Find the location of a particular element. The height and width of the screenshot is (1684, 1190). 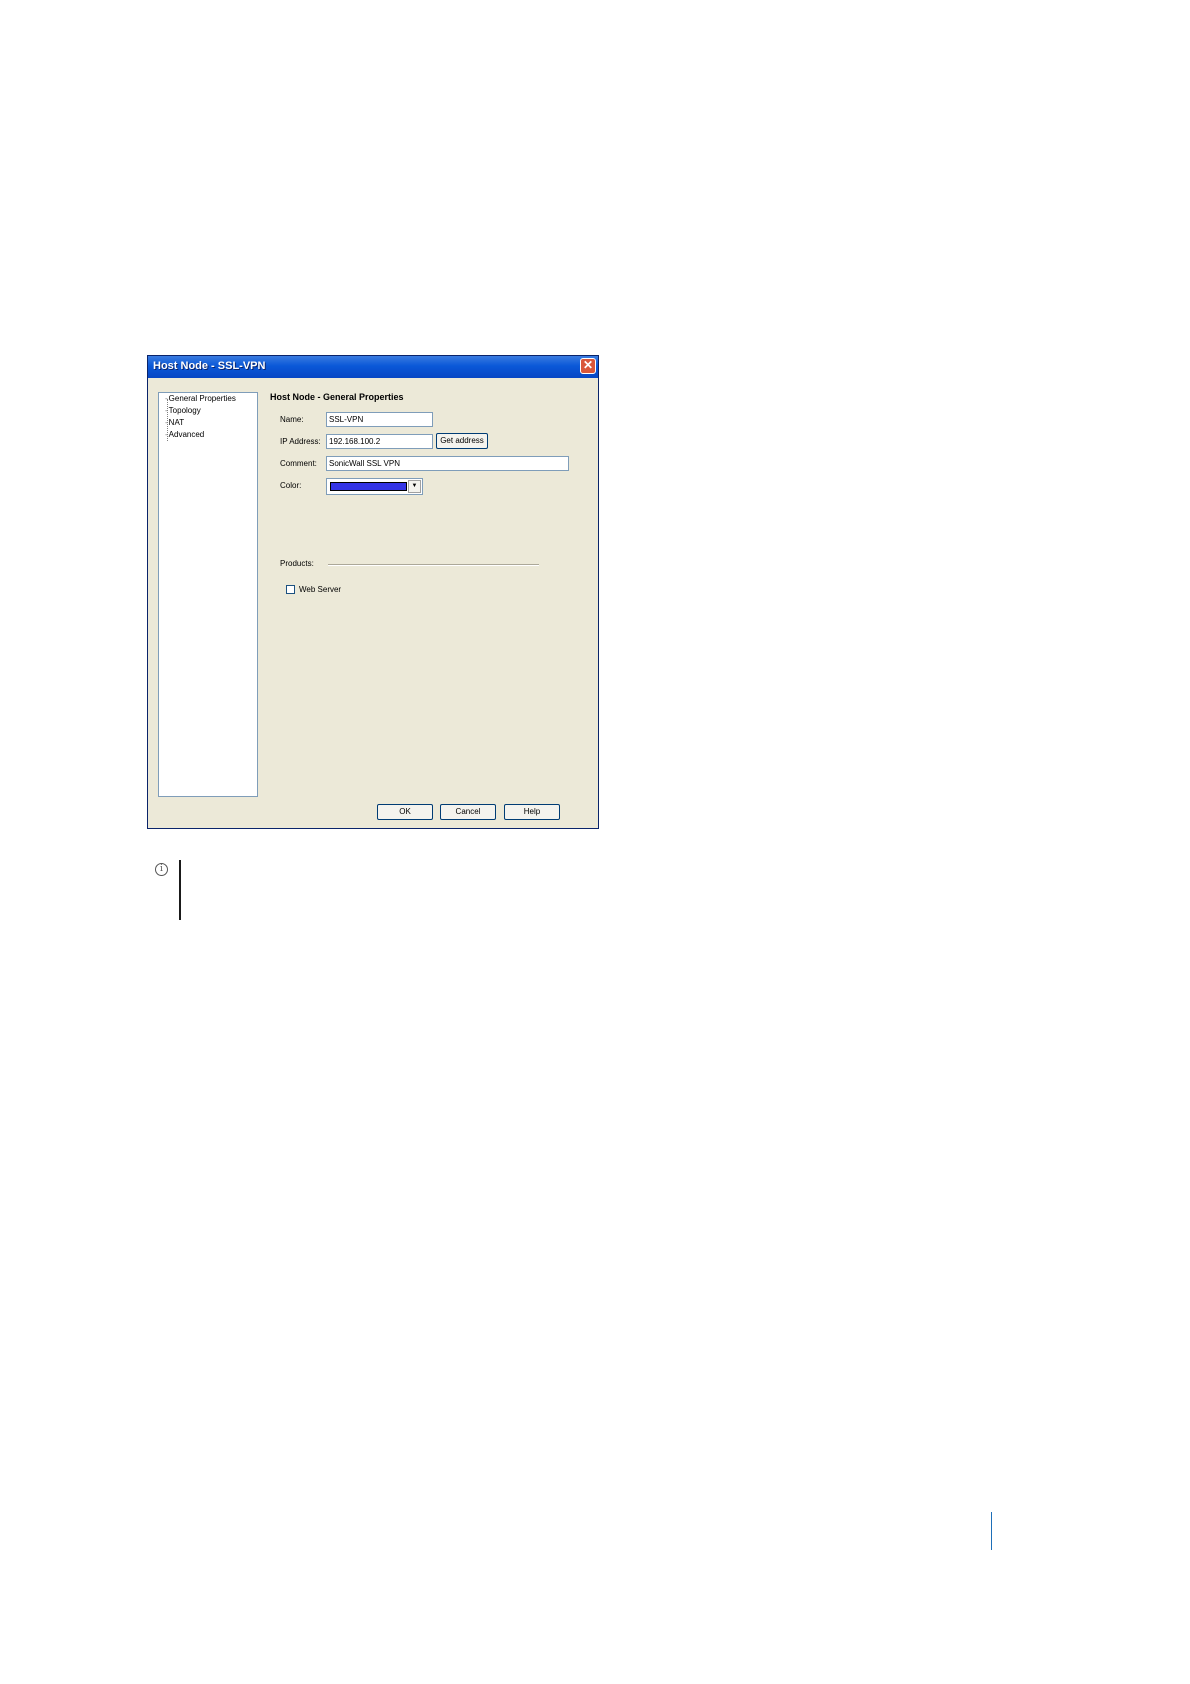

tree-item-advanced: -Advanced is located at coordinates (184, 434).